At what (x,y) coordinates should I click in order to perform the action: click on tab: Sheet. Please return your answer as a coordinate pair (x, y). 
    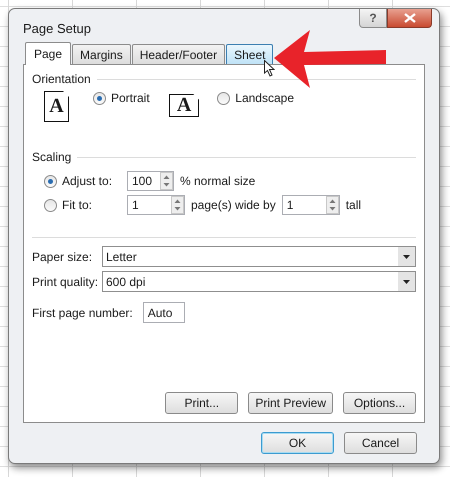
    Looking at the image, I should click on (250, 54).